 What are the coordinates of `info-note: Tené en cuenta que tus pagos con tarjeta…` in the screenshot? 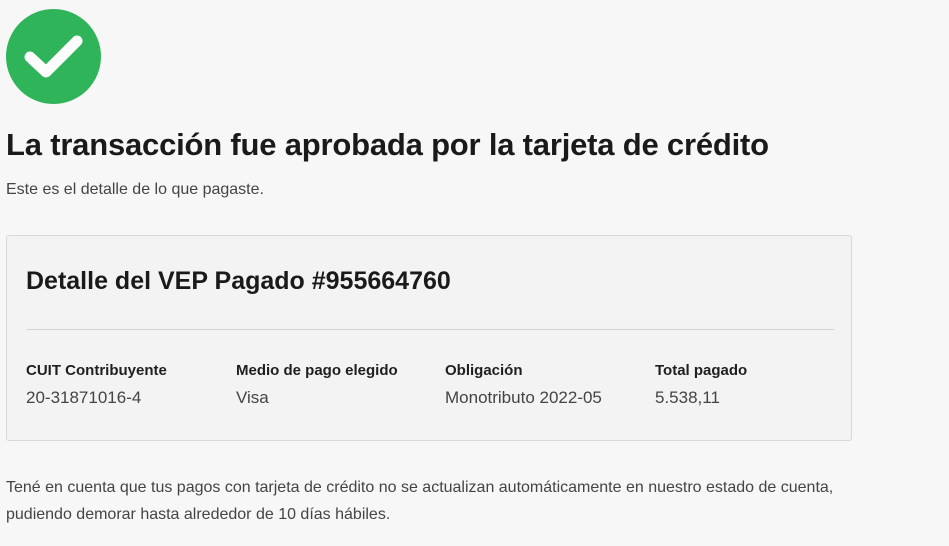 It's located at (420, 501).